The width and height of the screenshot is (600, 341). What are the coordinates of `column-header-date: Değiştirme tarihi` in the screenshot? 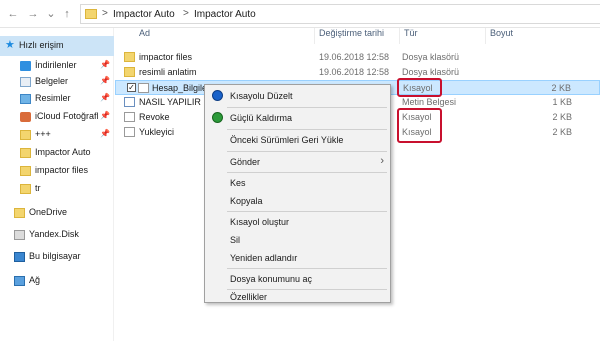 It's located at (351, 35).